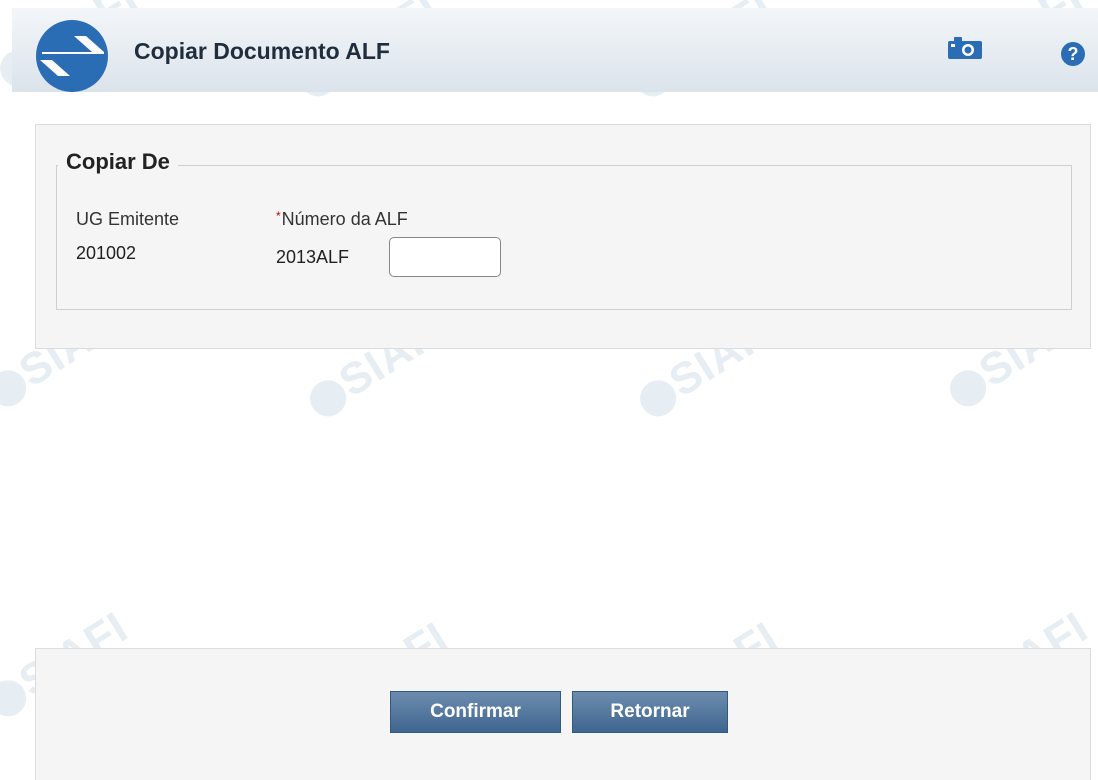  I want to click on camera-icon, so click(965, 48).